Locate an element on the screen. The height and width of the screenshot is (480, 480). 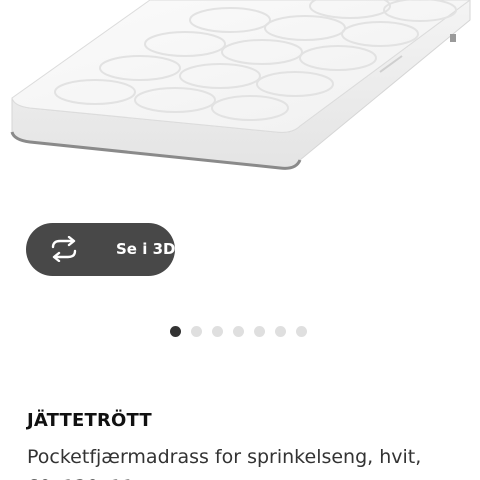
image-carousel-dots is located at coordinates (238, 332).